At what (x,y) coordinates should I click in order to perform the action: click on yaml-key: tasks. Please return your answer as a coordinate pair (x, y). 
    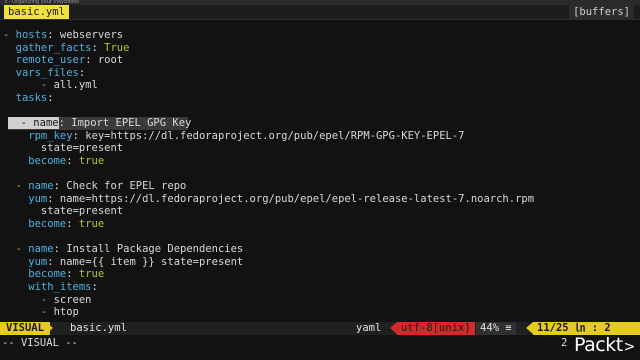
    Looking at the image, I should click on (25, 98).